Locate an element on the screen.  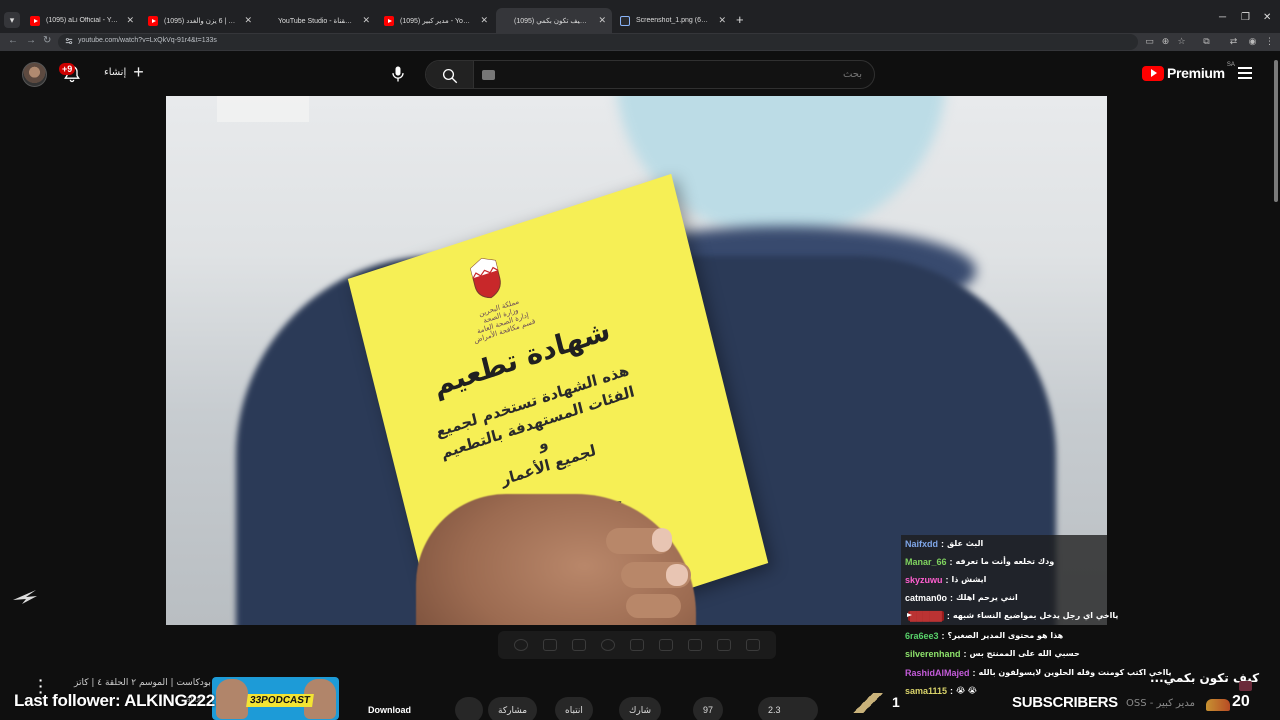
chat-text: 😭 😭 is located at coordinates (966, 690).